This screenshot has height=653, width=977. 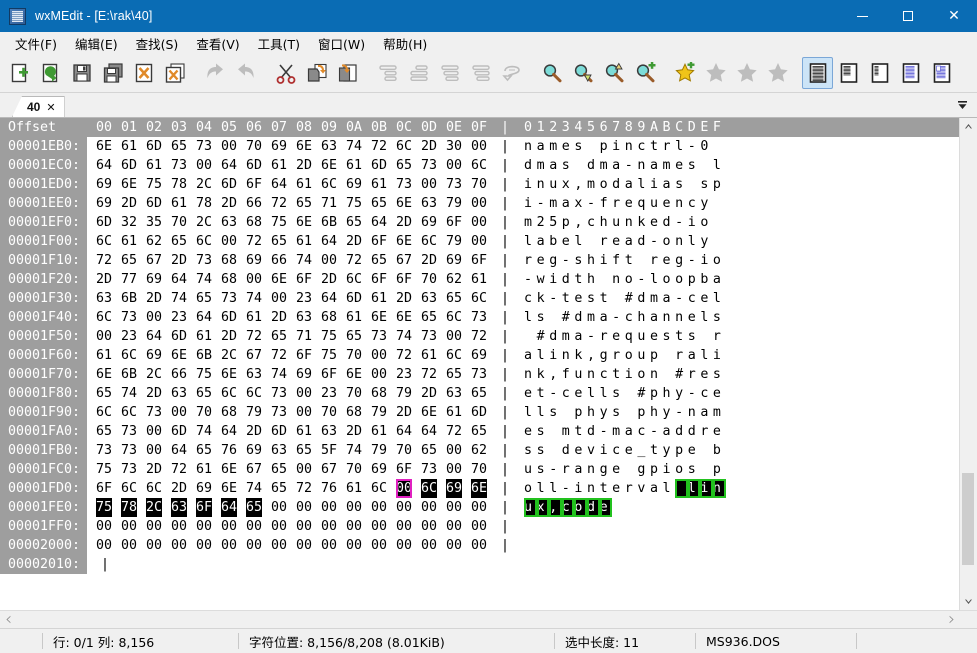 I want to click on ascii-char: n, so click(x=694, y=412).